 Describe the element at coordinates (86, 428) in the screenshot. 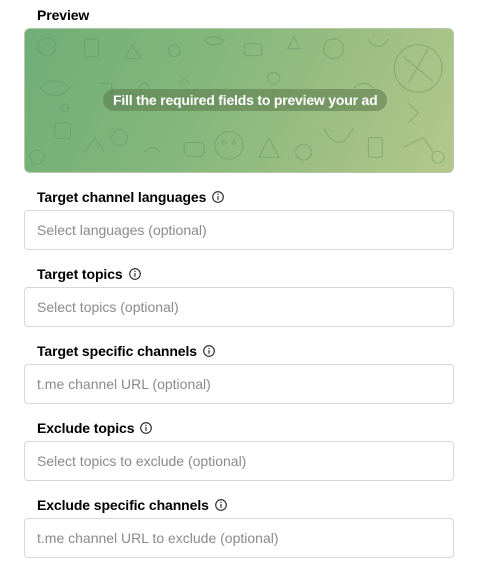

I see `field-label-text: Exclude topics` at that location.